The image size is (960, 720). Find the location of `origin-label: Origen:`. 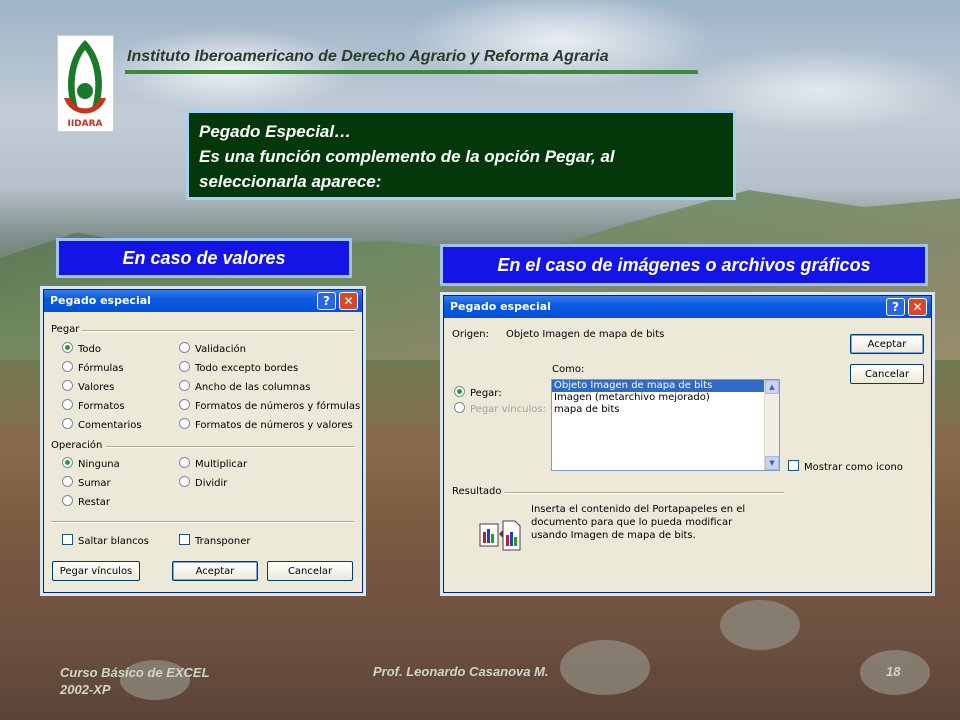

origin-label: Origen: is located at coordinates (470, 334).